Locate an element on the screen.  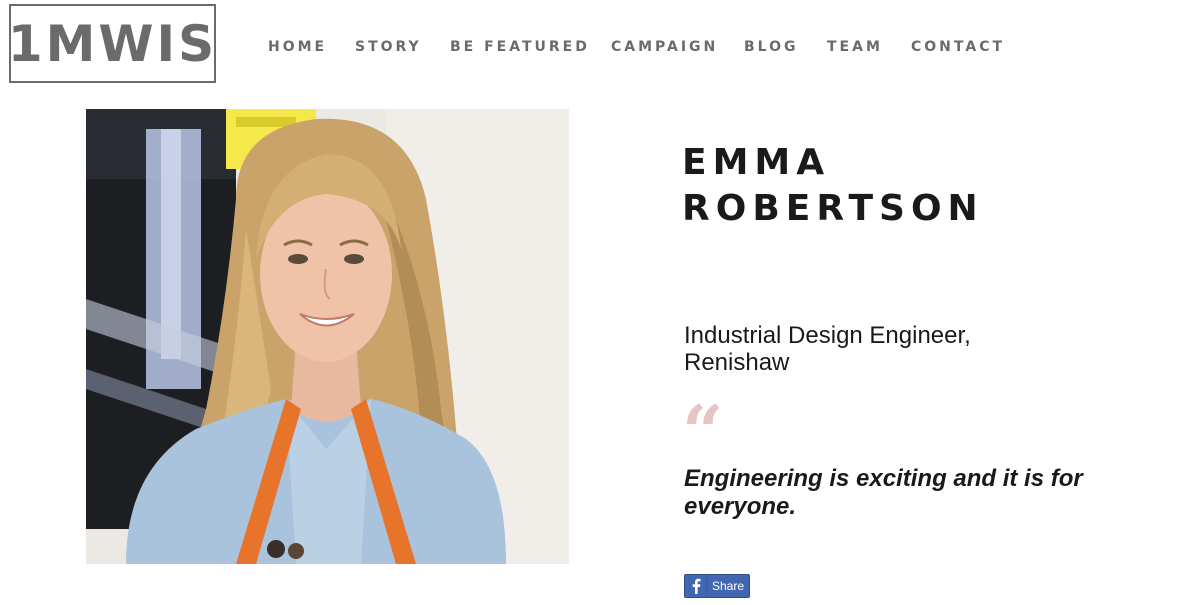
logo-text: 1MWIS is located at coordinates (112, 43).